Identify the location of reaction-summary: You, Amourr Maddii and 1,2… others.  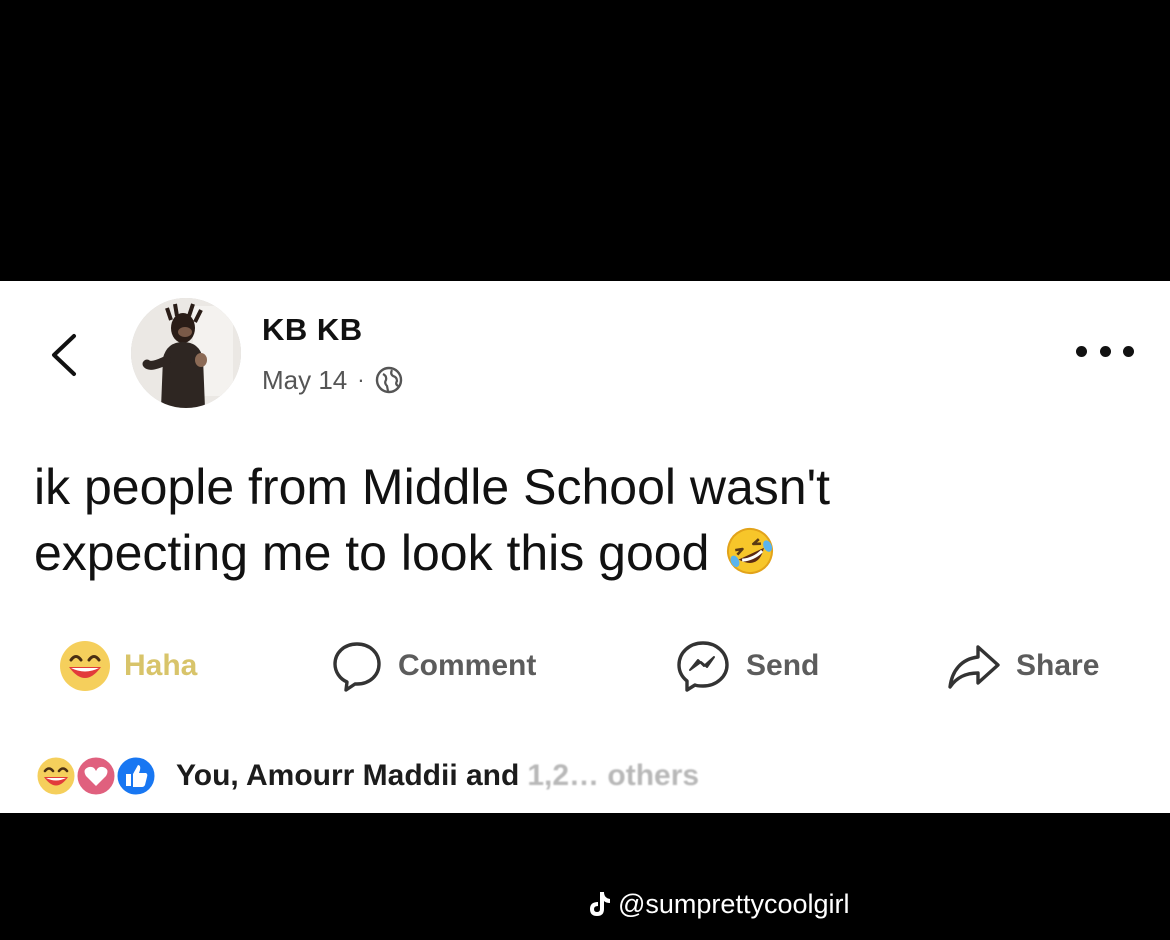
(366, 776).